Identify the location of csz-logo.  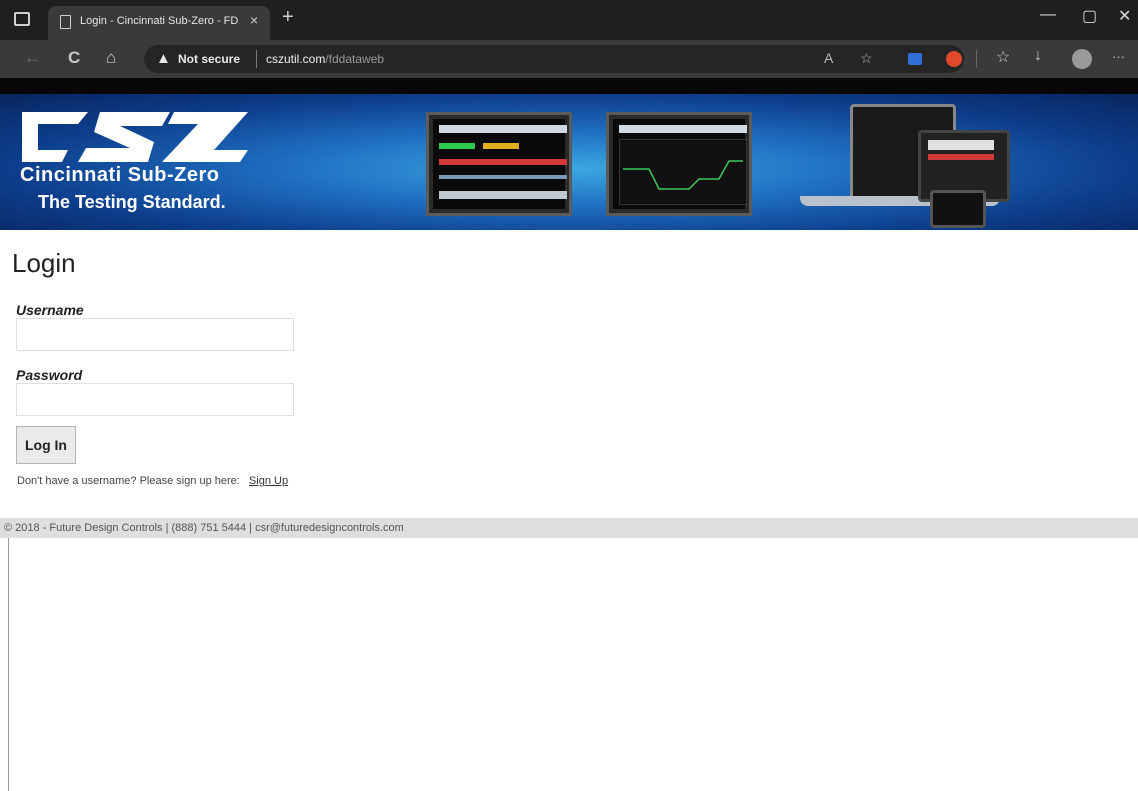
(135, 137).